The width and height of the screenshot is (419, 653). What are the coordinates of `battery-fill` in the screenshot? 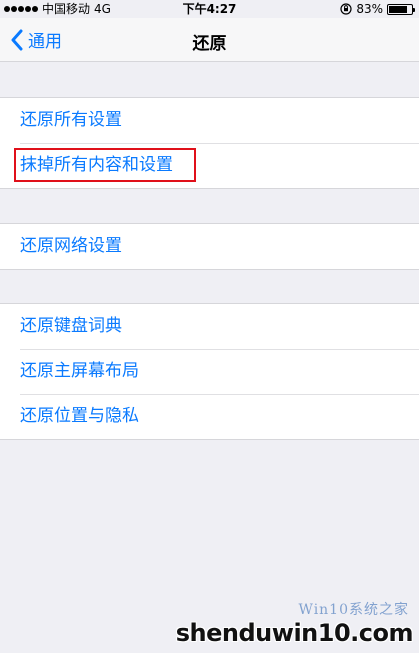 It's located at (398, 9).